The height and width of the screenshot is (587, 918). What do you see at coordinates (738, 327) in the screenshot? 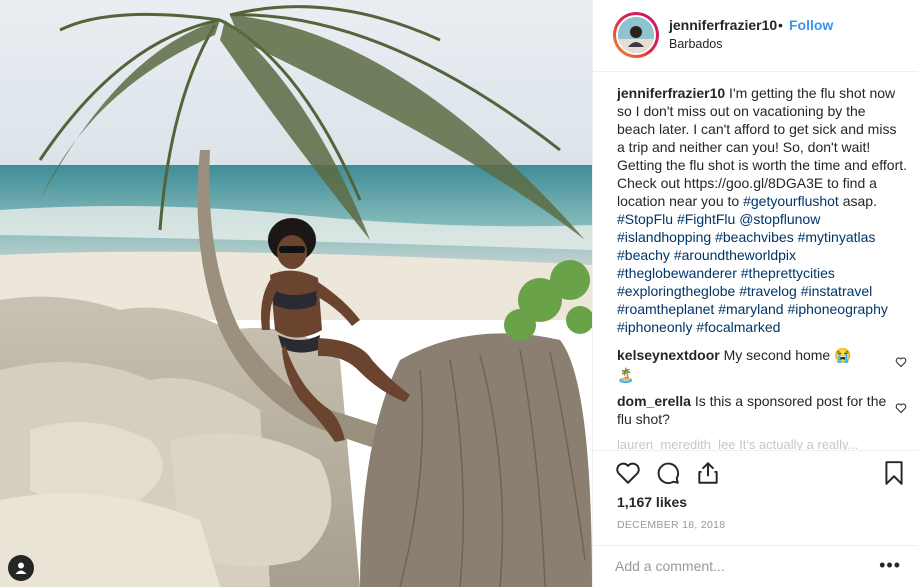
I see `hashtag-link: #focalmarked` at bounding box center [738, 327].